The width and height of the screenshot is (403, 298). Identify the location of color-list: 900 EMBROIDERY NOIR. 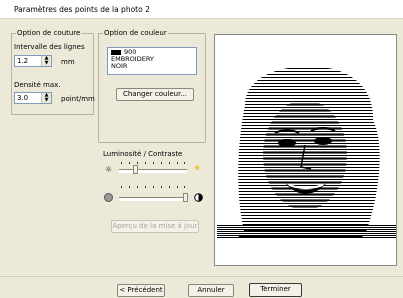
(152, 61).